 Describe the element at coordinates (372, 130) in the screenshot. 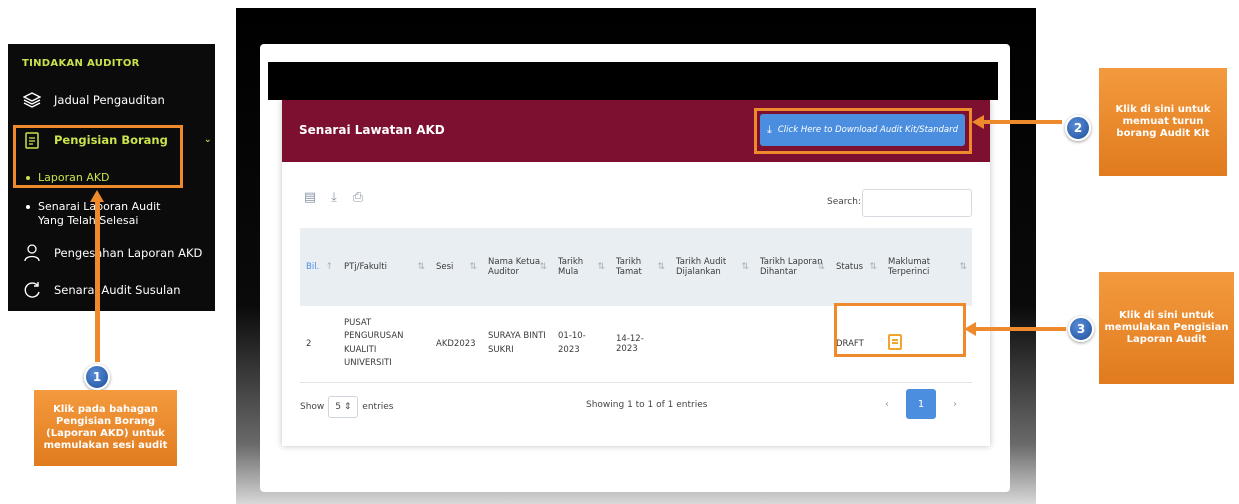

I see `panel-title: Senarai Lawatan AKD` at that location.